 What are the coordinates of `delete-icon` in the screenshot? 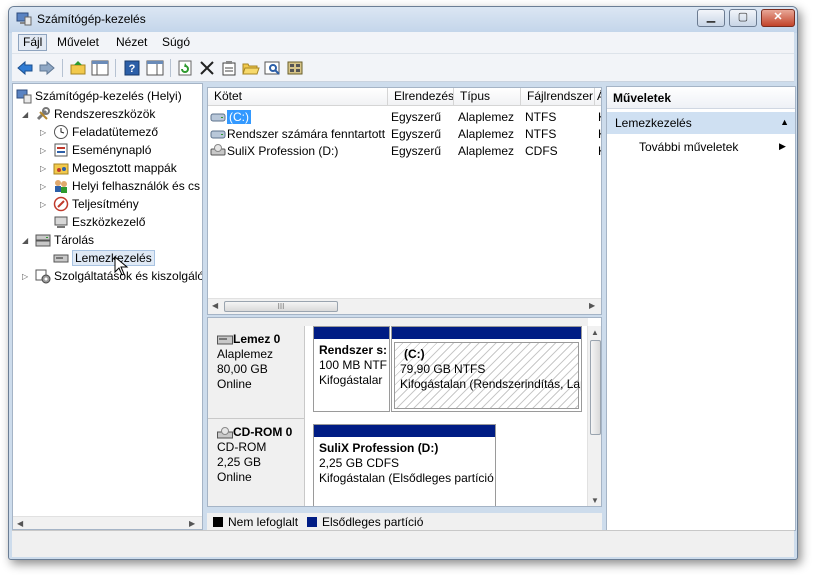 It's located at (207, 68).